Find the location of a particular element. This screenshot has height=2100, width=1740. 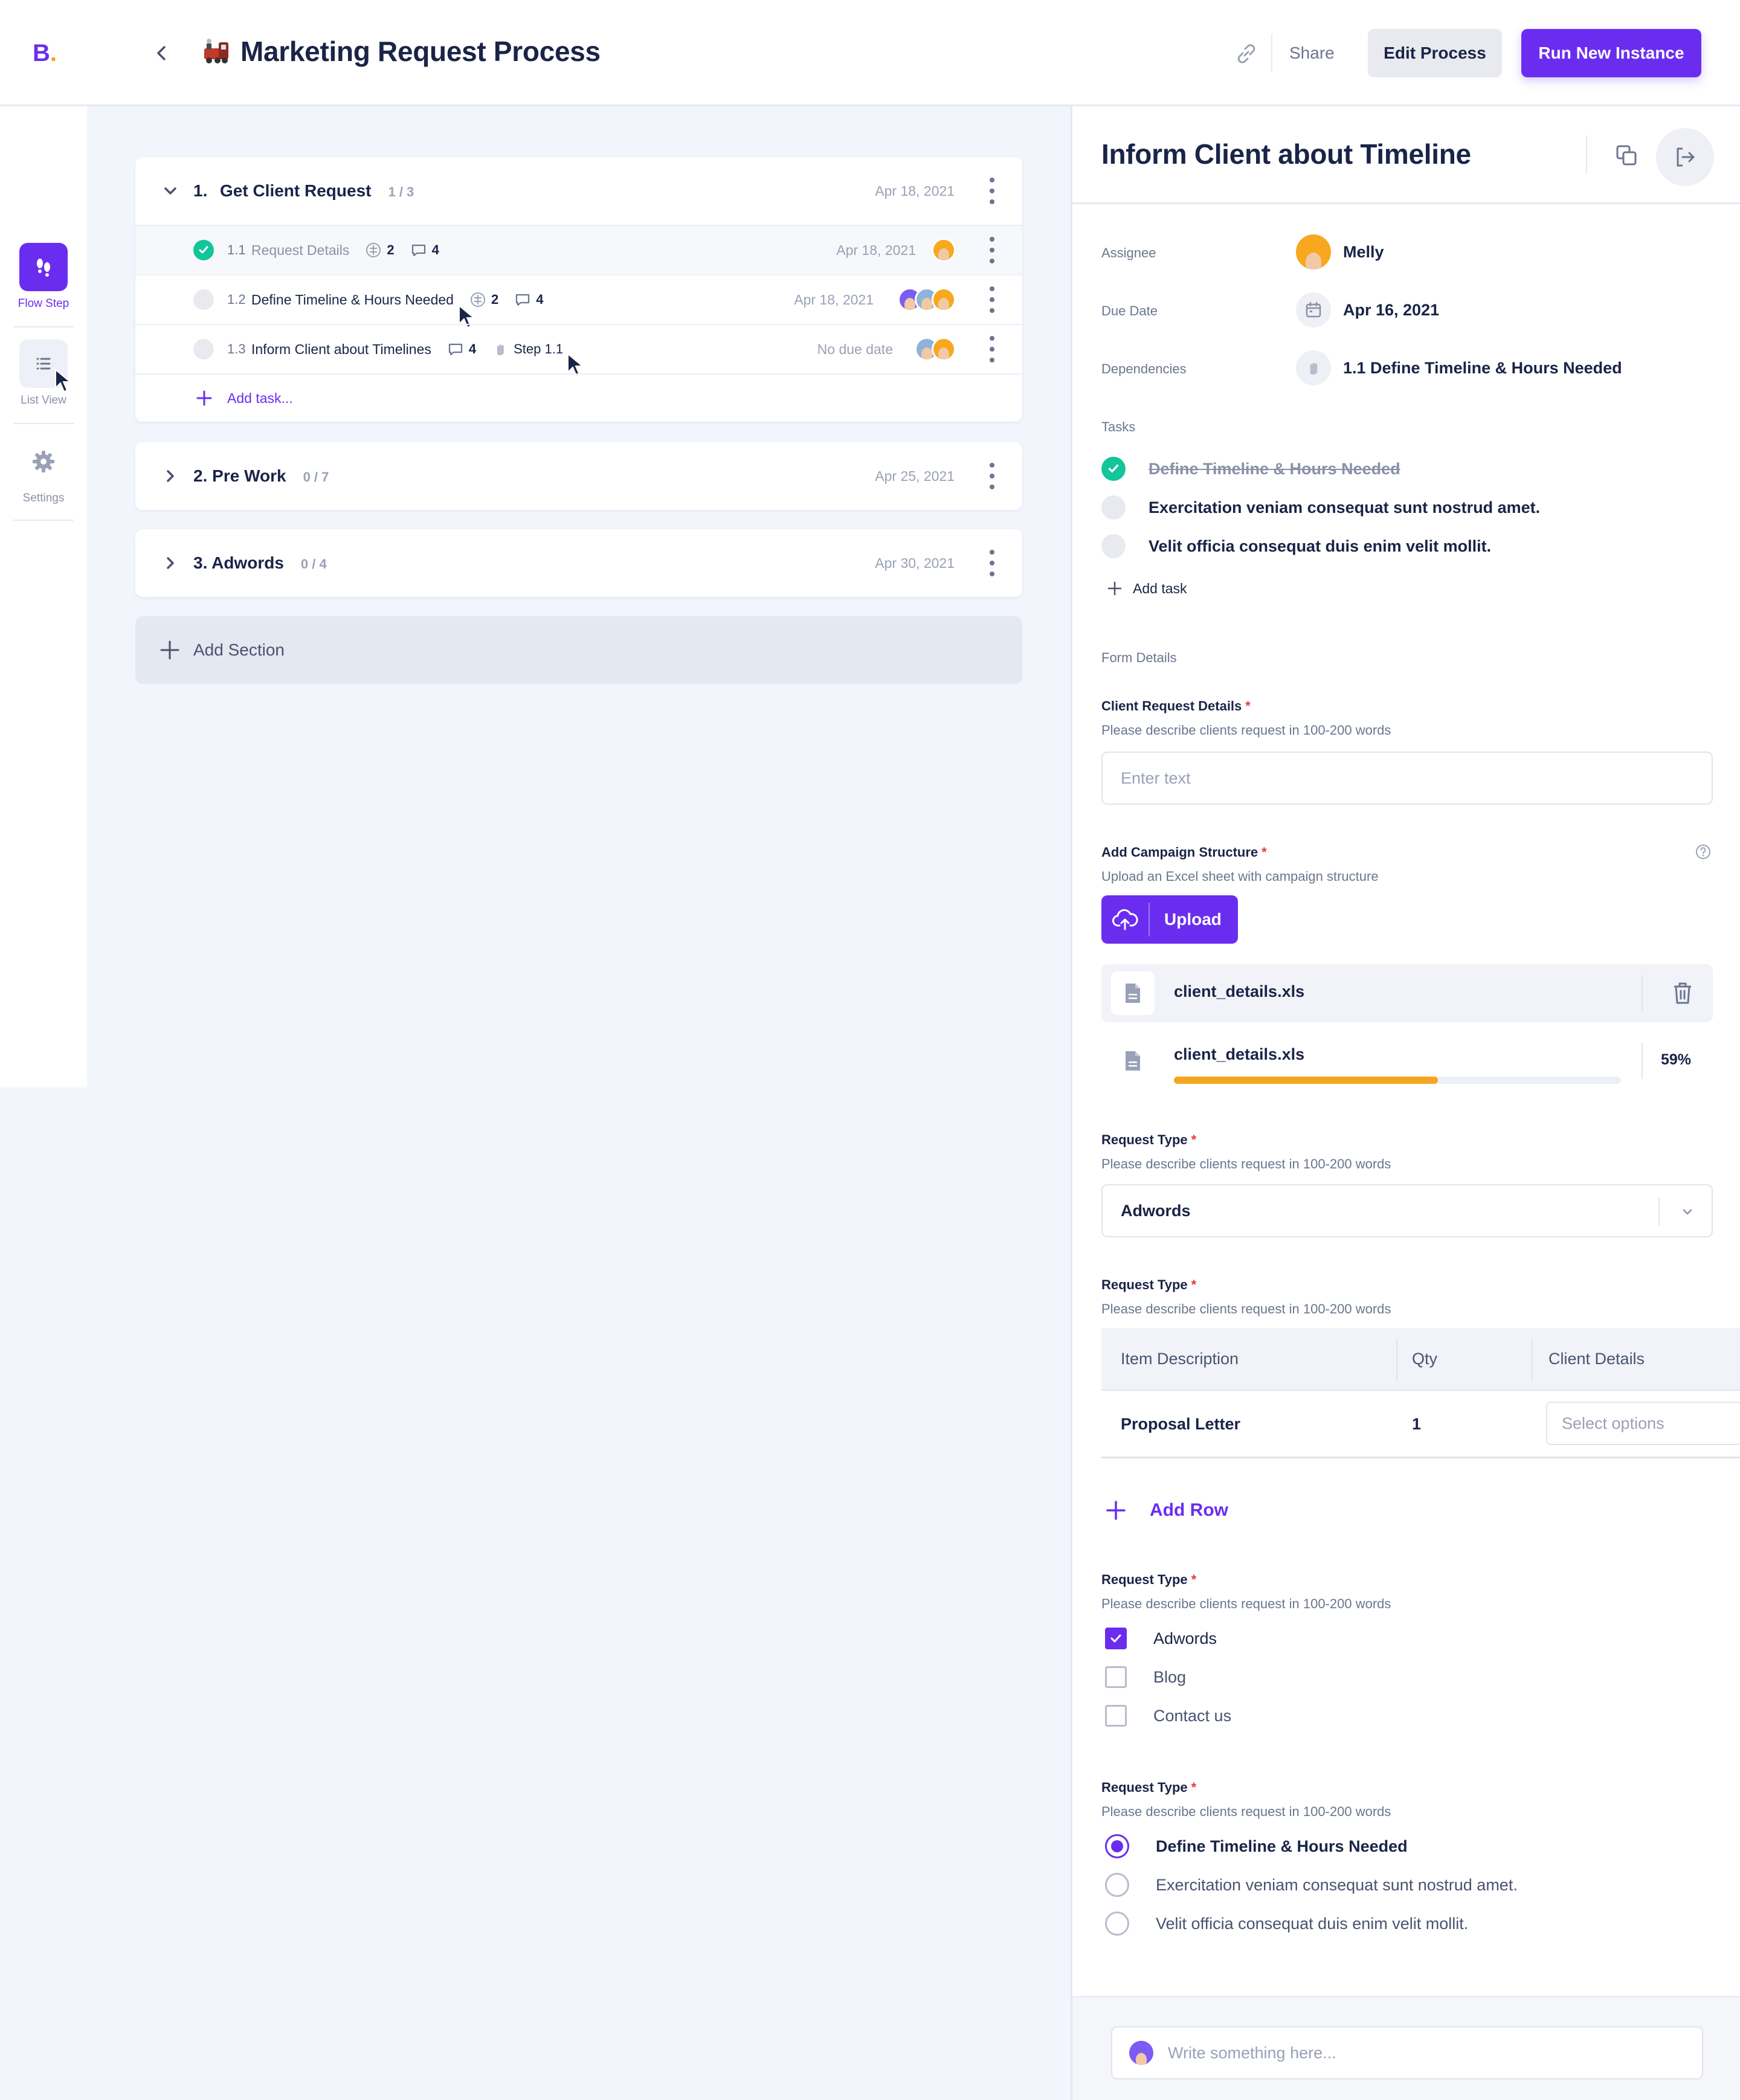

checkbox-option: Contact us is located at coordinates (1168, 1716).